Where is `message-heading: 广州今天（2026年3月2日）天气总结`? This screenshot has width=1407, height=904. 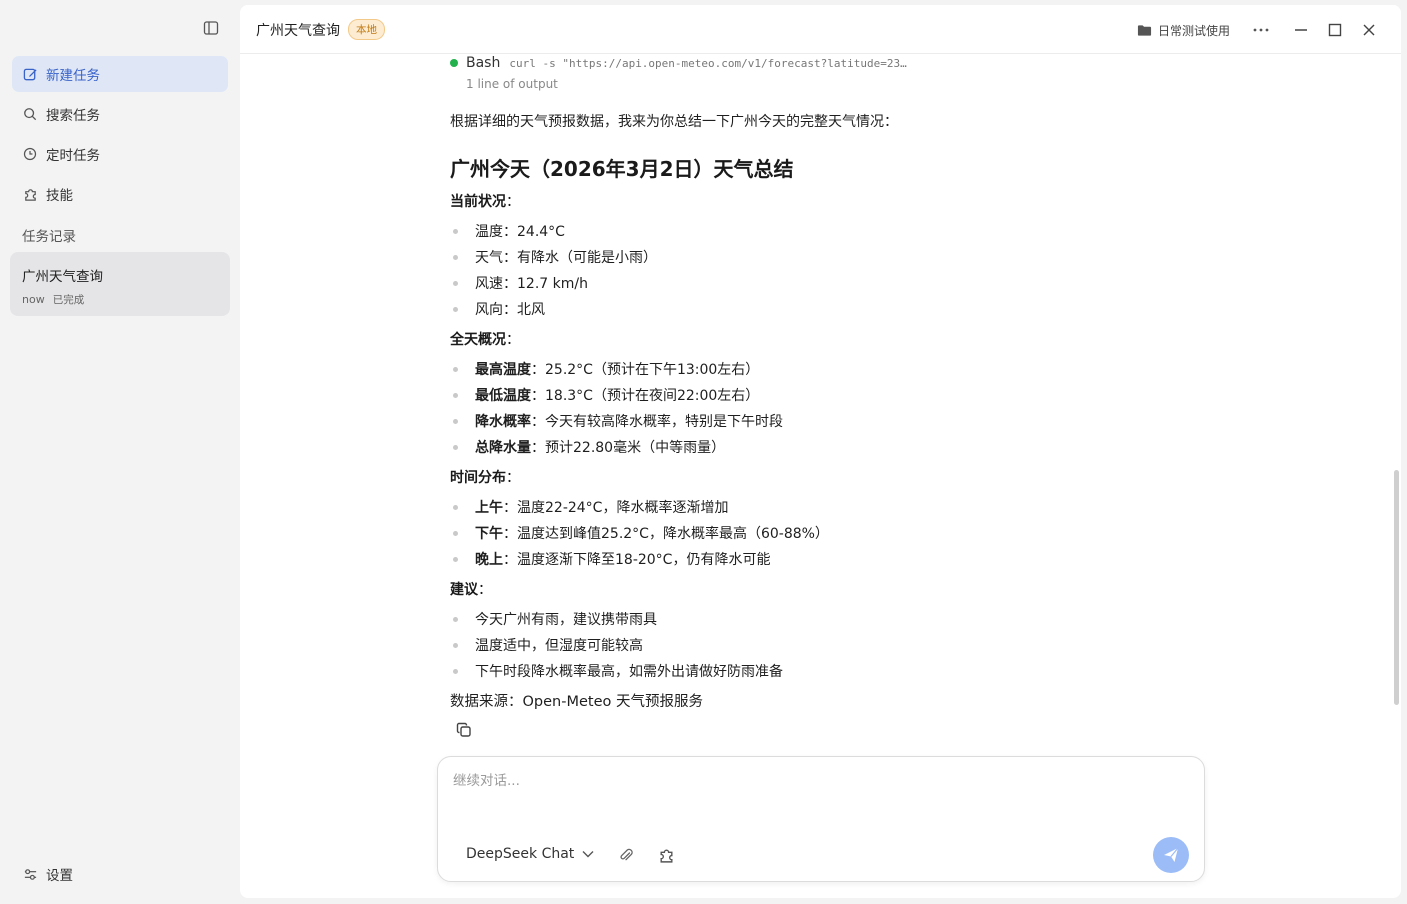
message-heading: 广州今天（2026年3月2日）天气总结 is located at coordinates (622, 169).